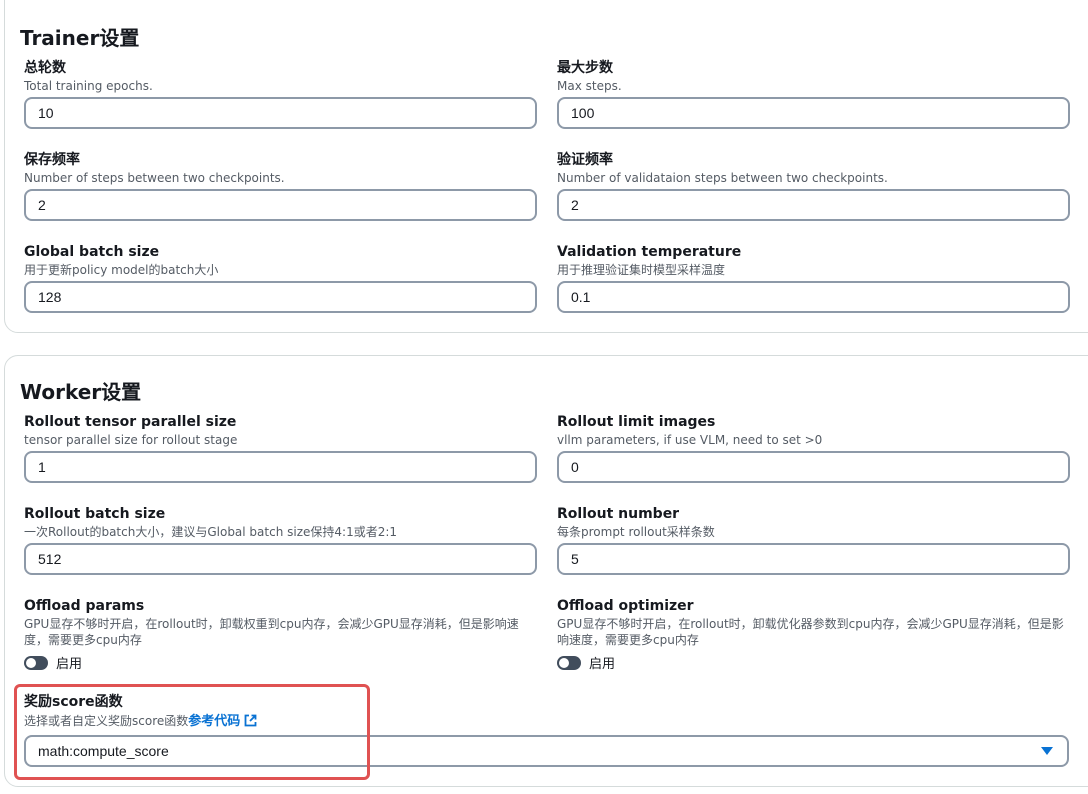  I want to click on field-label: Offload params, so click(84, 606).